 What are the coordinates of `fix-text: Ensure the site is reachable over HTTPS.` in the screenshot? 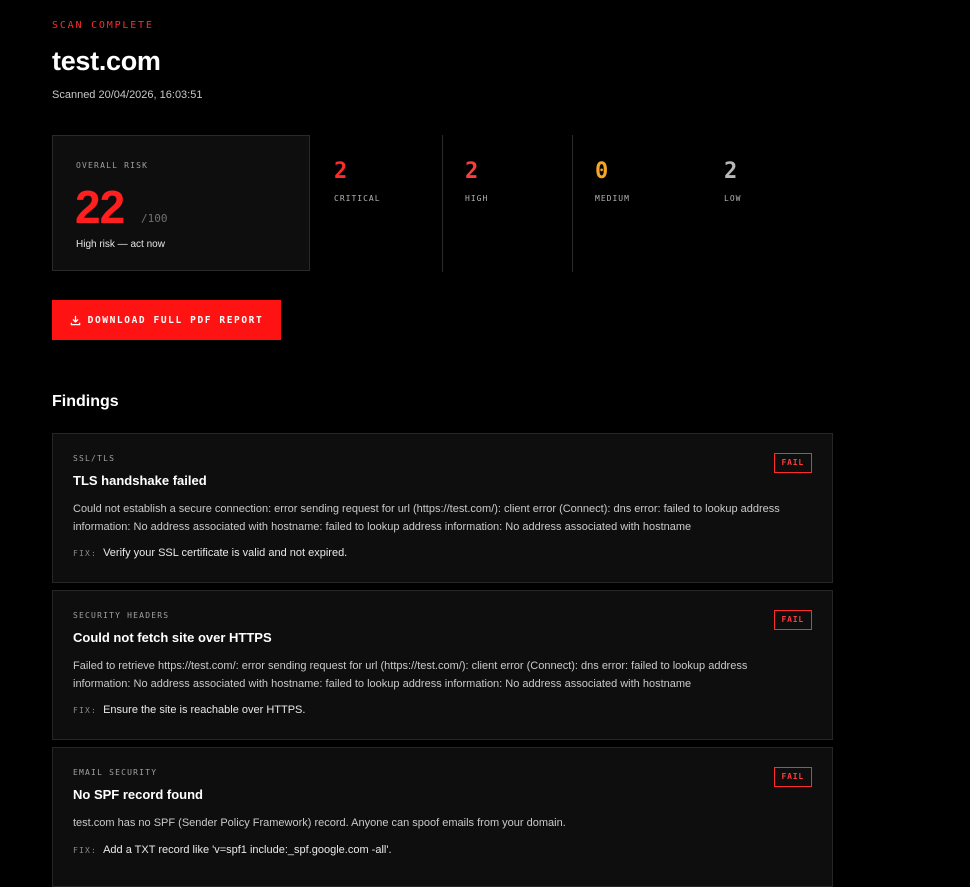 It's located at (204, 710).